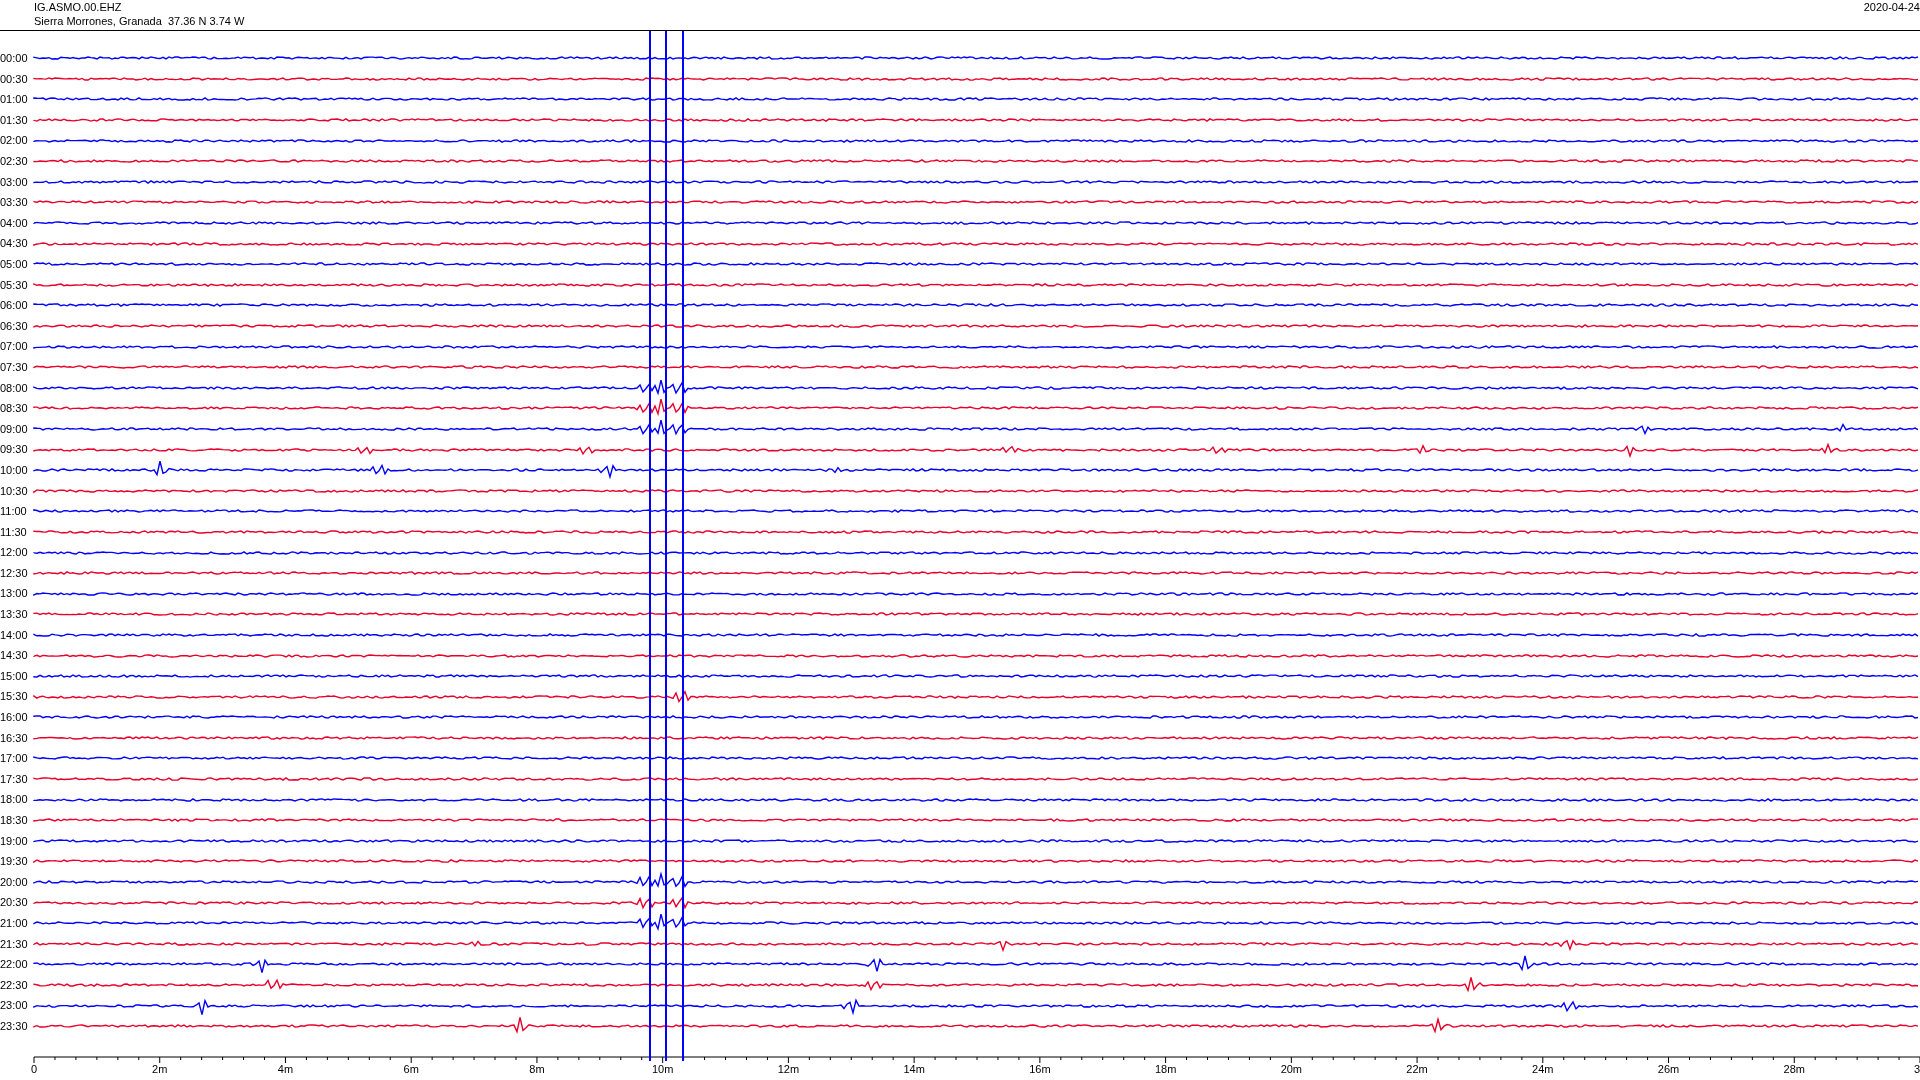 The height and width of the screenshot is (1080, 1920). Describe the element at coordinates (14, 594) in the screenshot. I see `time-label: 13:00` at that location.